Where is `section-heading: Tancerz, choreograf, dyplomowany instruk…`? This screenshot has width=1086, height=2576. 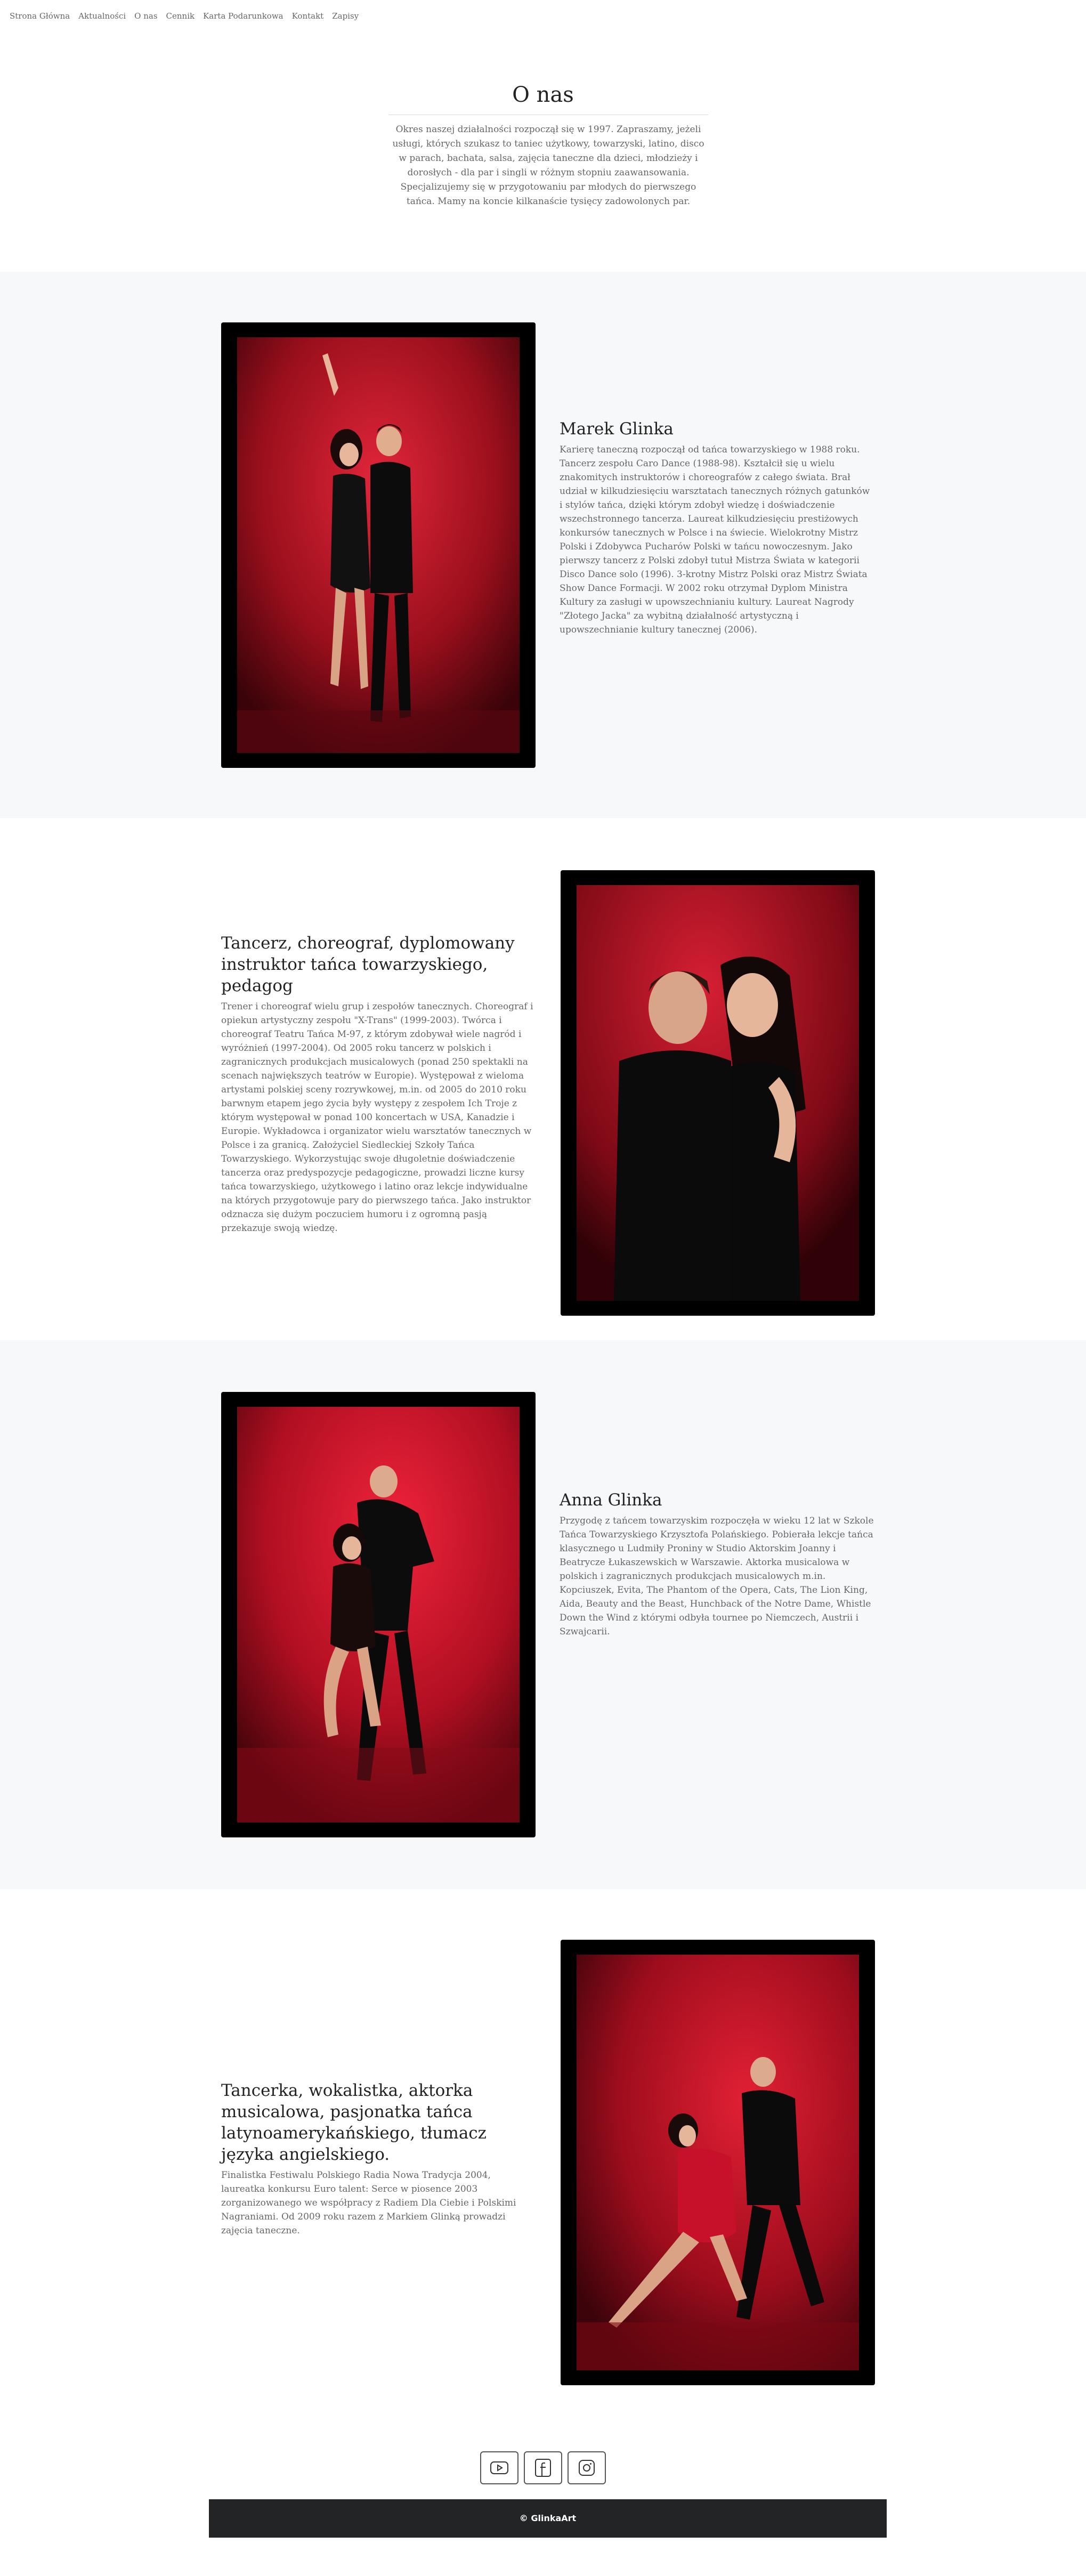
section-heading: Tancerz, choreograf, dyplomowany instruk… is located at coordinates (368, 965).